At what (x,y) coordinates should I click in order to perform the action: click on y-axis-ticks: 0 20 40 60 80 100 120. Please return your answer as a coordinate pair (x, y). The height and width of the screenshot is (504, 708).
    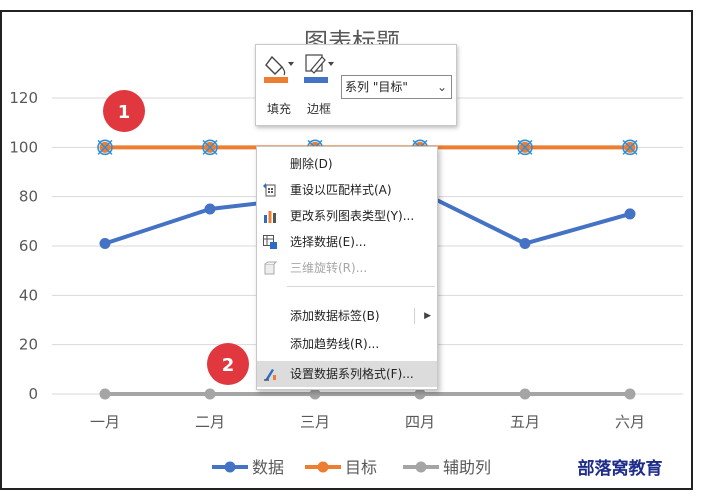
    Looking at the image, I should click on (23, 246).